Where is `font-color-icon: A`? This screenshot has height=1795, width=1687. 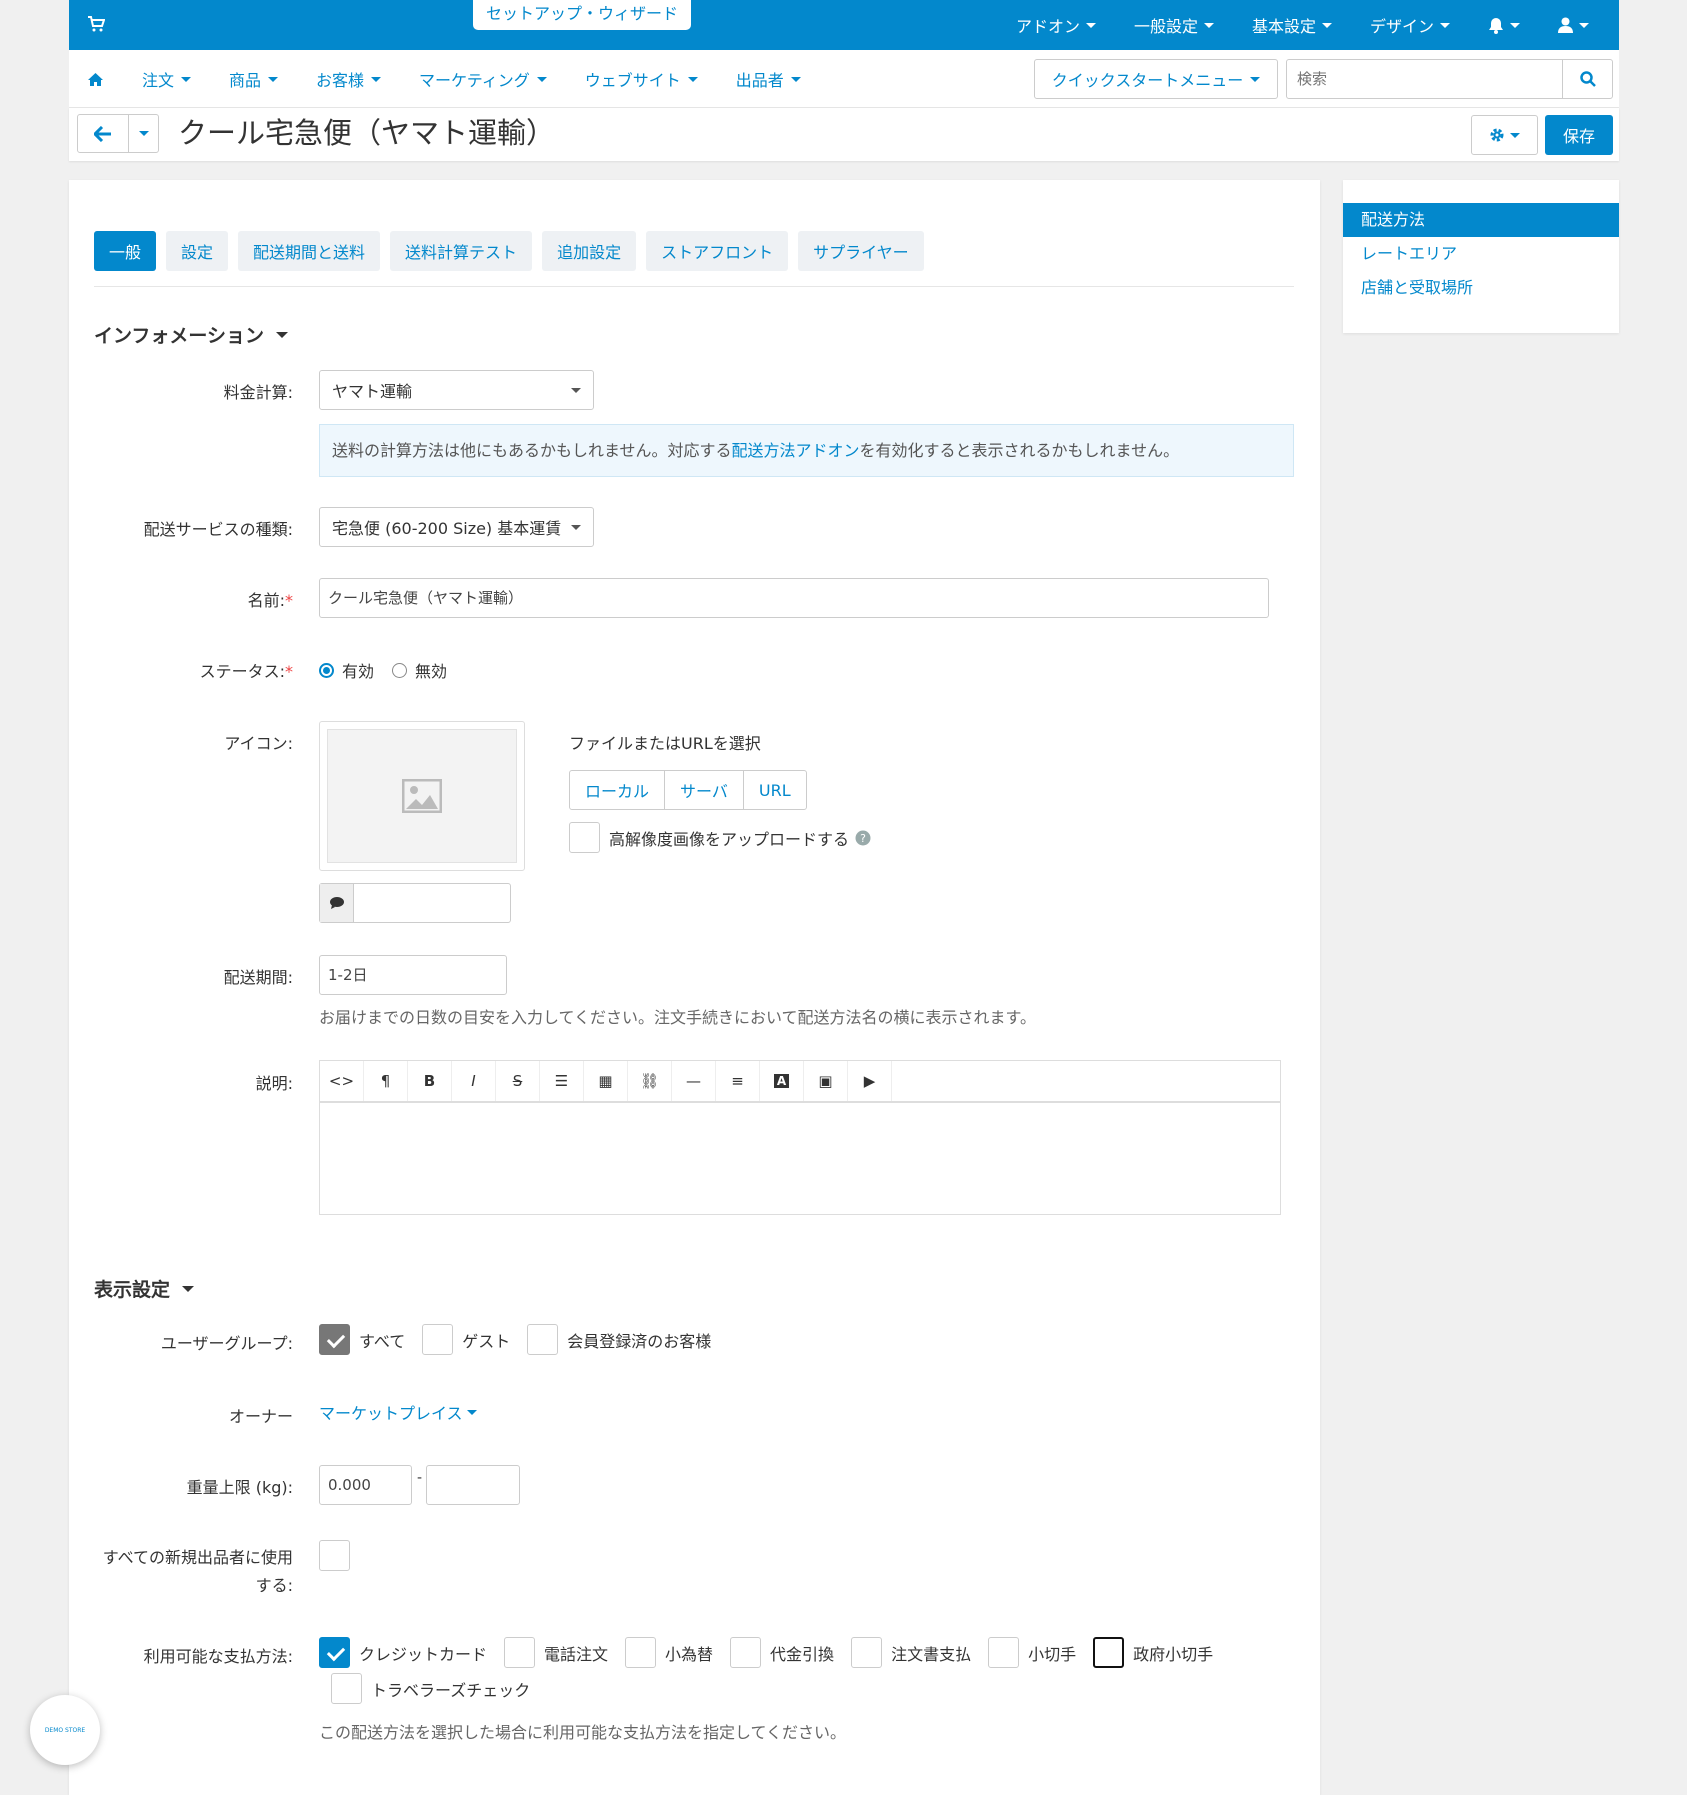 font-color-icon: A is located at coordinates (782, 1081).